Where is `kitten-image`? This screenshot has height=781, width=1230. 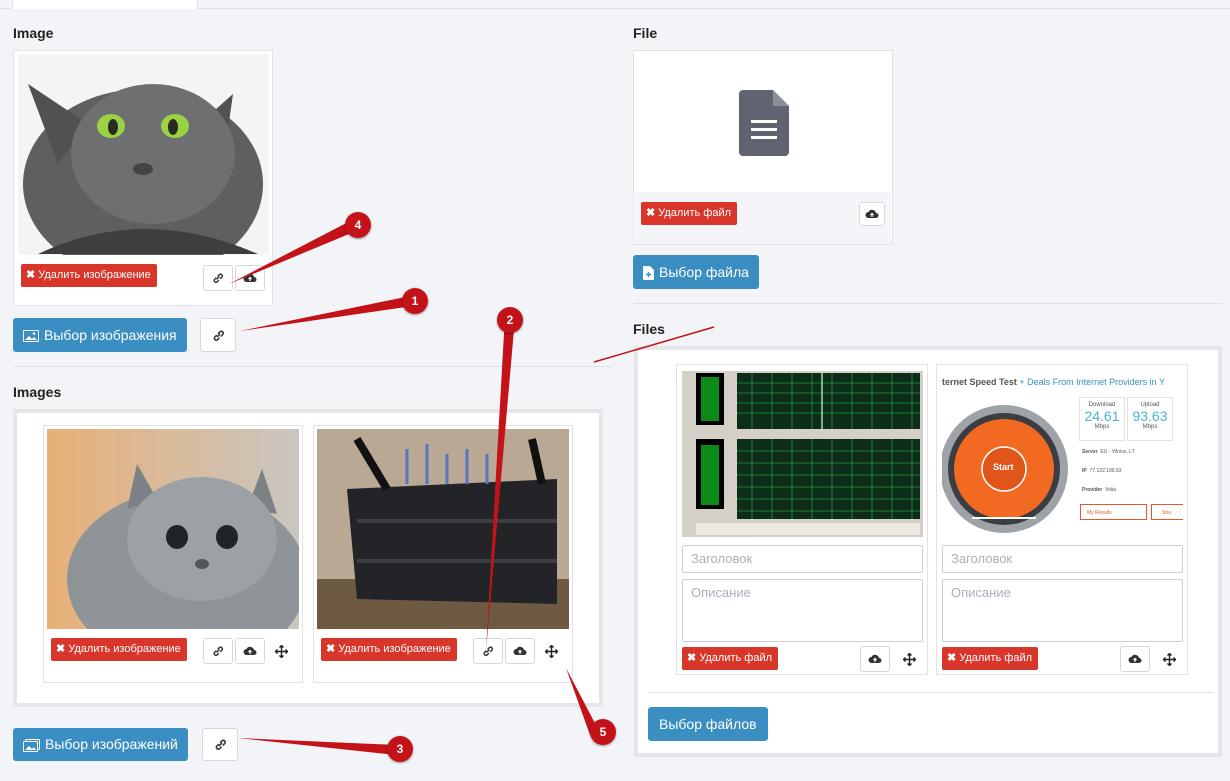
kitten-image is located at coordinates (173, 529).